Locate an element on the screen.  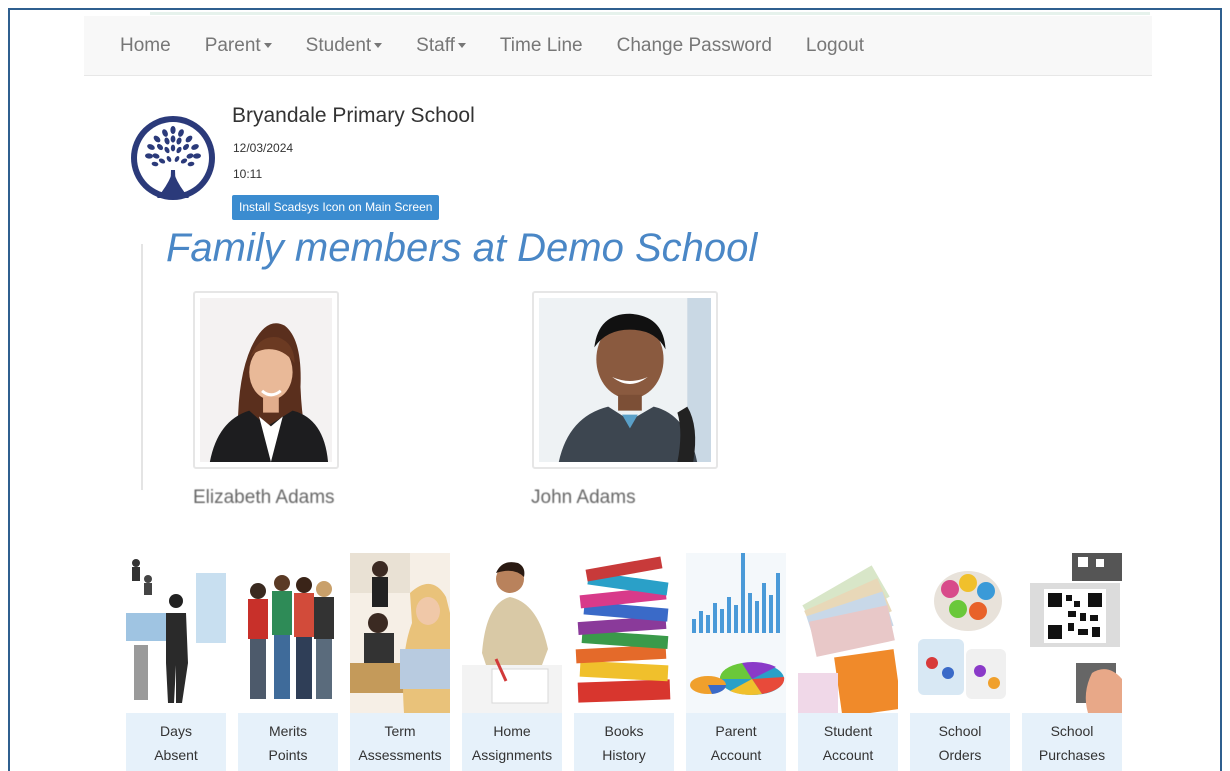
member-name-john: John Adams is located at coordinates (583, 498).